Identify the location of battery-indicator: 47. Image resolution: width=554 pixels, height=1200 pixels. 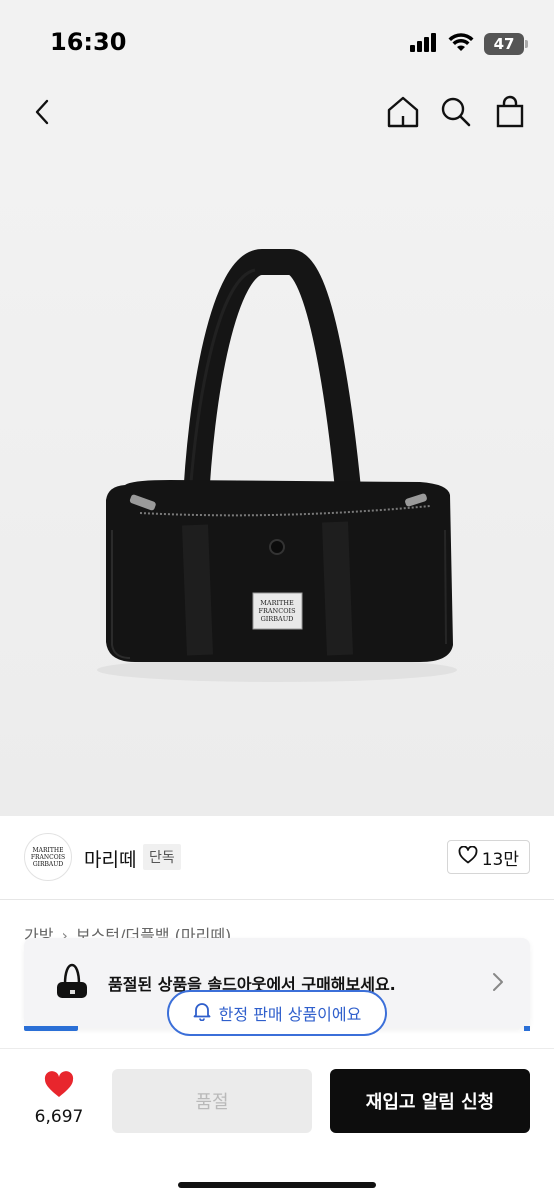
(506, 44).